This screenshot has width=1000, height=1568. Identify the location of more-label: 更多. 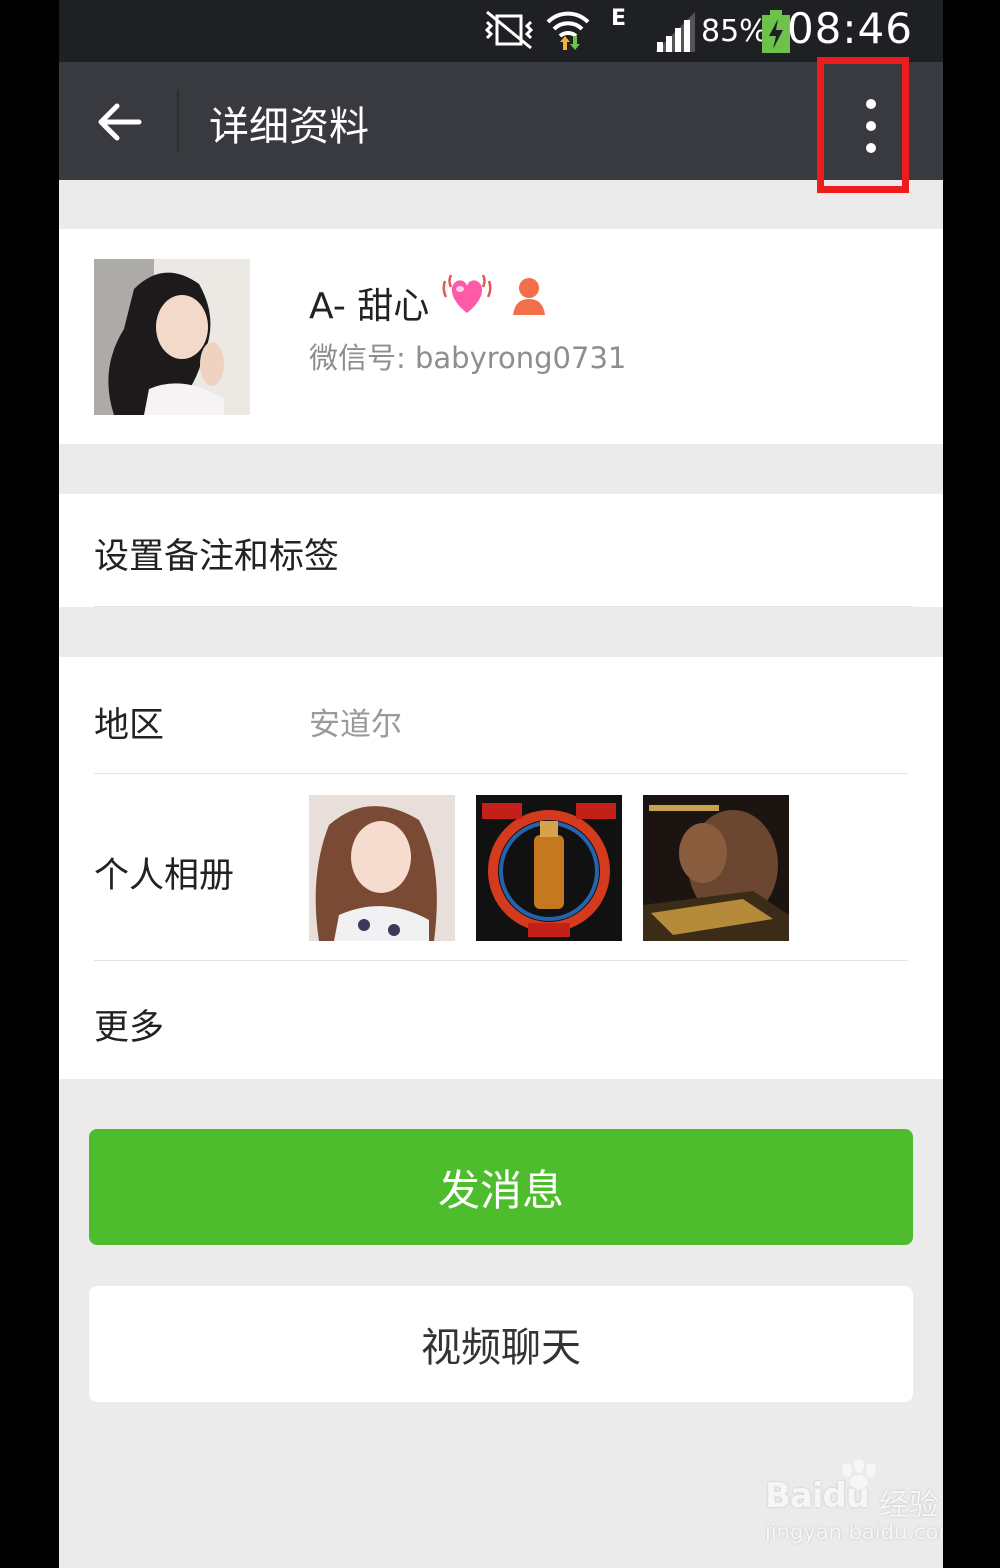
(129, 1028).